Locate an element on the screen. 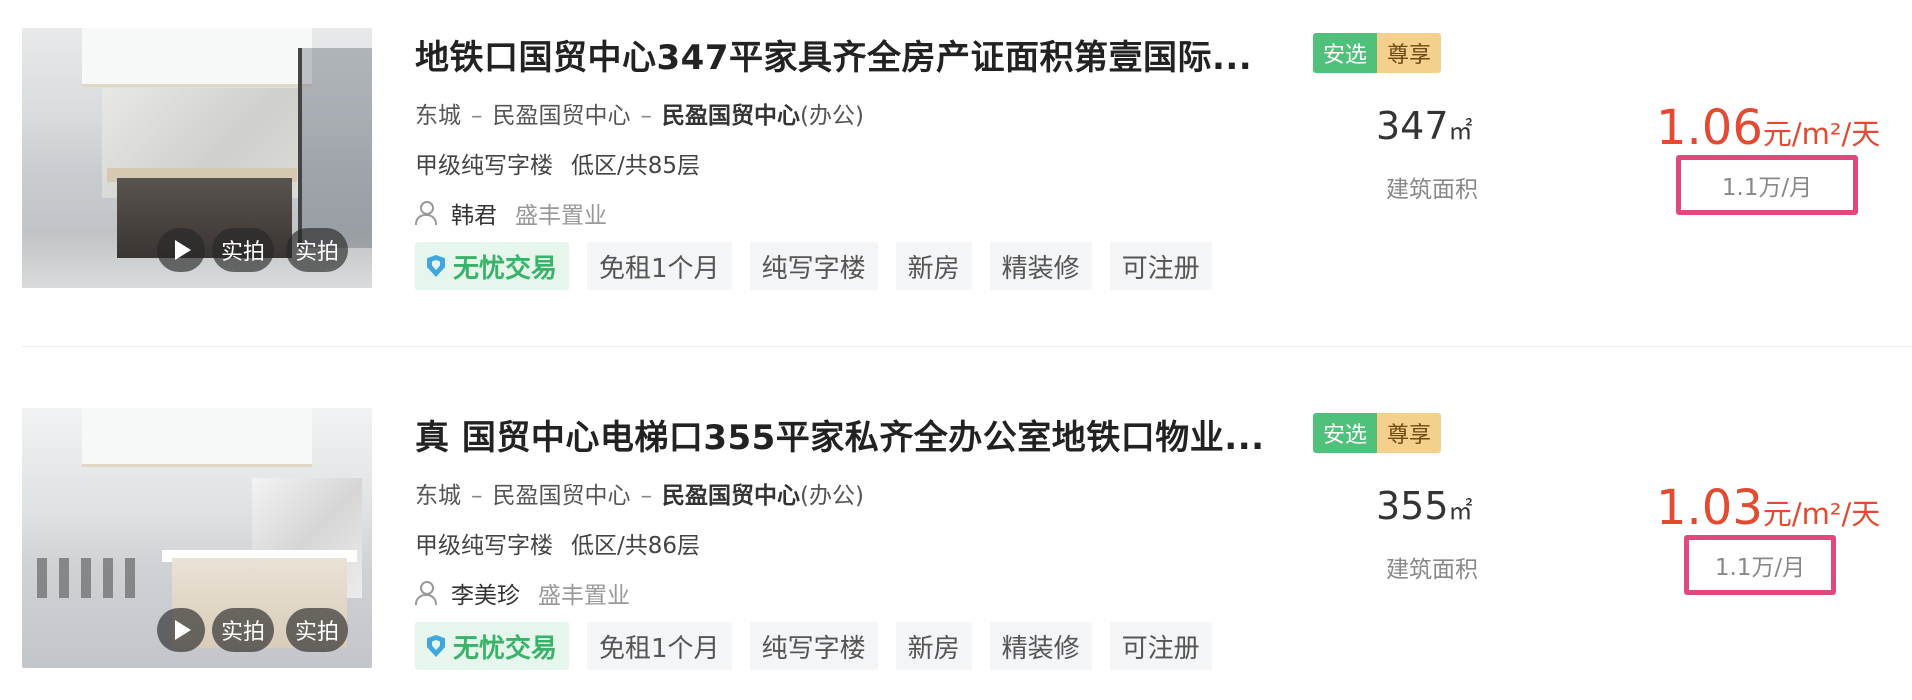 The width and height of the screenshot is (1912, 700). area-value: 347㎡ is located at coordinates (1424, 126).